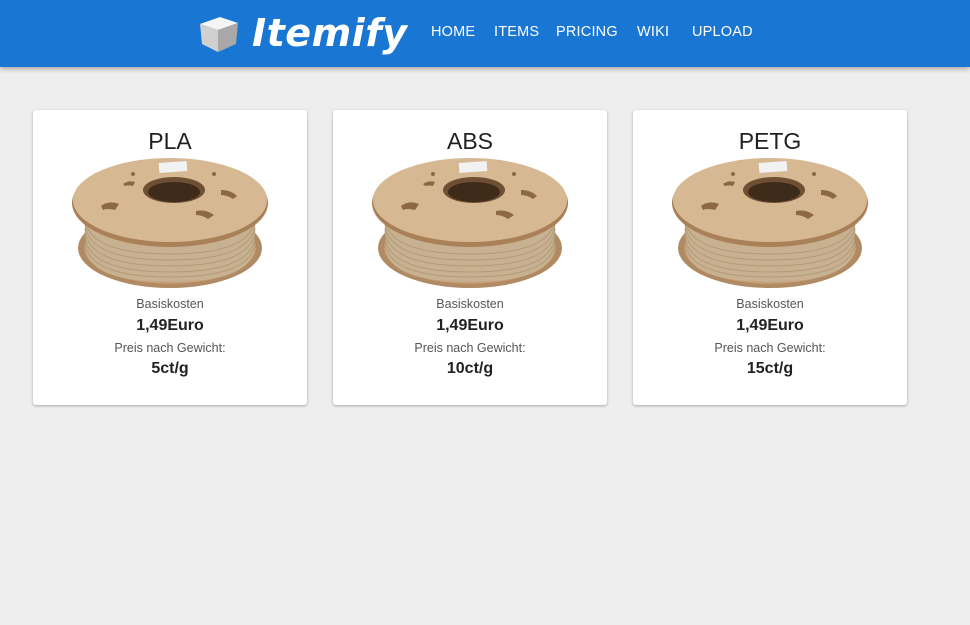 Image resolution: width=970 pixels, height=625 pixels. What do you see at coordinates (722, 32) in the screenshot?
I see `nav-upload: UPLOAD` at bounding box center [722, 32].